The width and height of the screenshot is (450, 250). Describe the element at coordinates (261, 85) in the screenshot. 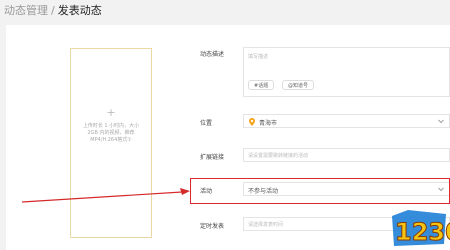

I see `topic-tag-button: #话题` at that location.